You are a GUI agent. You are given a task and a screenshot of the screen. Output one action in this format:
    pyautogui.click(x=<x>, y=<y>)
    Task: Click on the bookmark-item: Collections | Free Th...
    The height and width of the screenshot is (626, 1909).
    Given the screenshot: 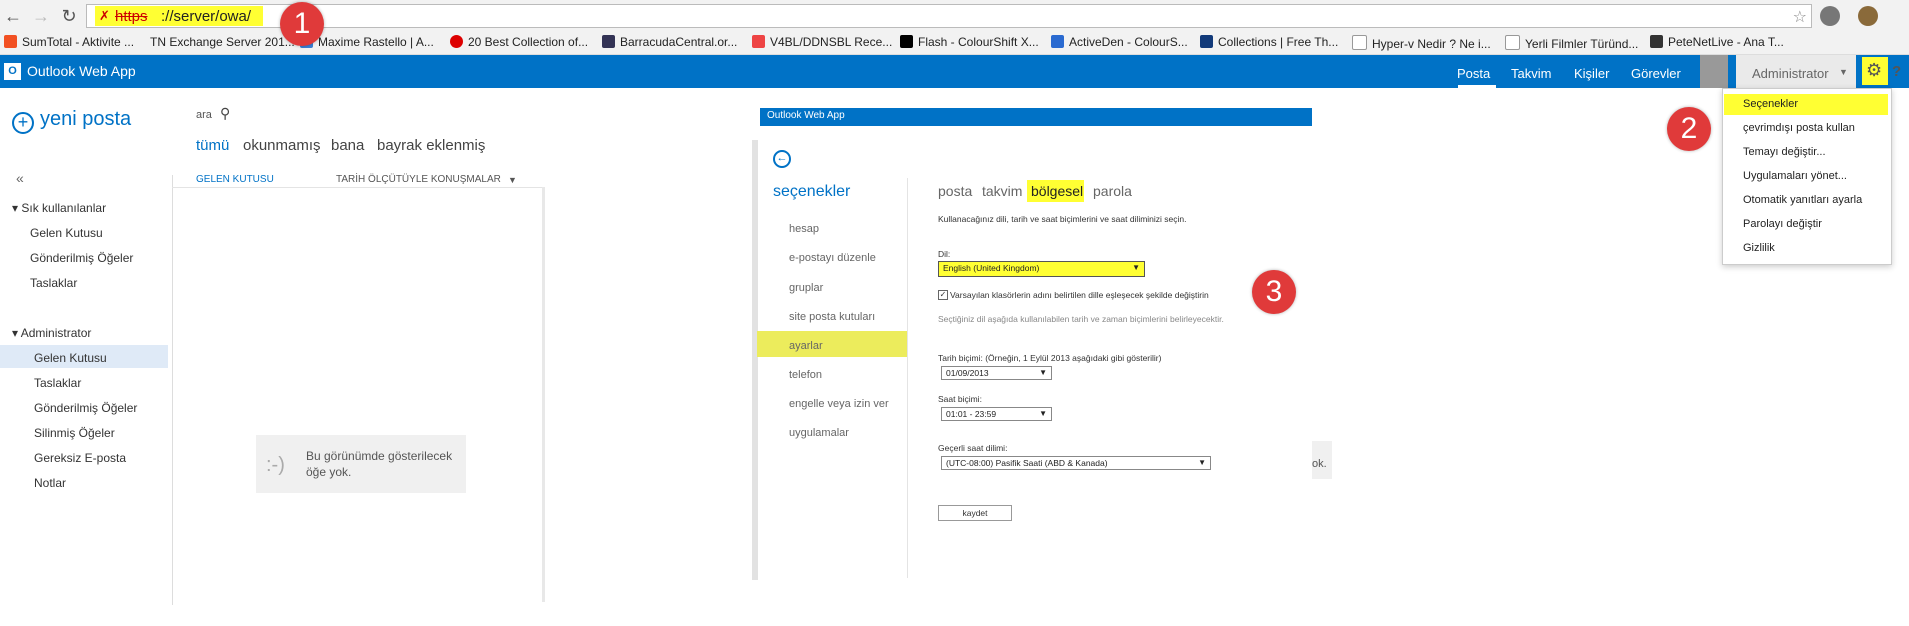 What is the action you would take?
    pyautogui.click(x=1269, y=42)
    